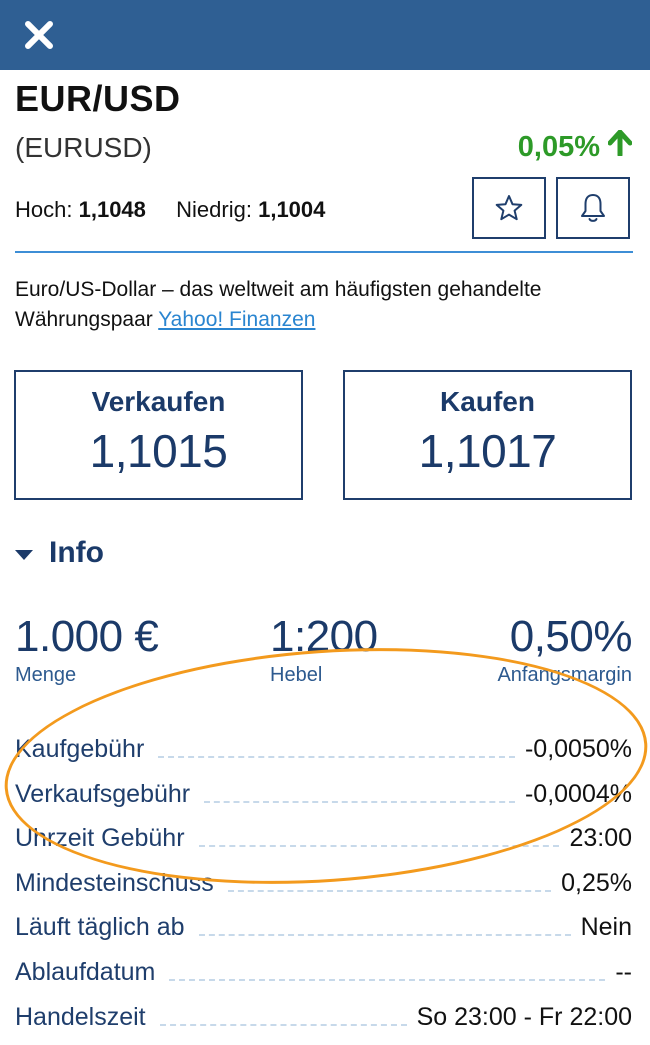 The height and width of the screenshot is (1045, 650). I want to click on price-change: 0,05%, so click(575, 146).